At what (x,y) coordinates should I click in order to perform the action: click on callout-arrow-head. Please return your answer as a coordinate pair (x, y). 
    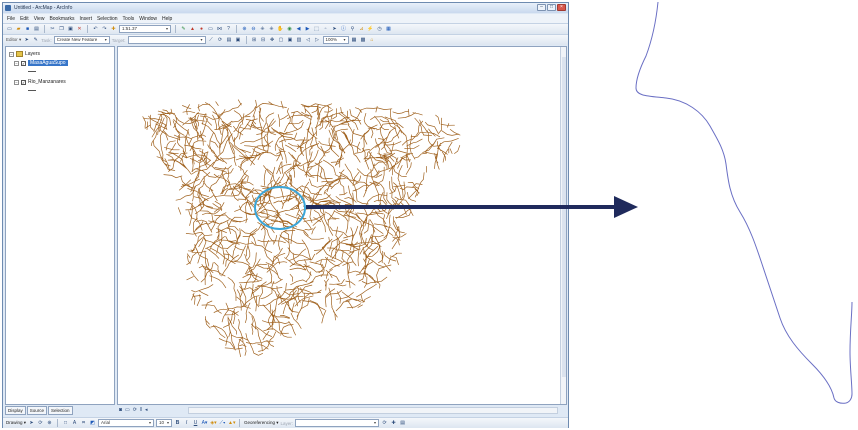
    Looking at the image, I should click on (626, 207).